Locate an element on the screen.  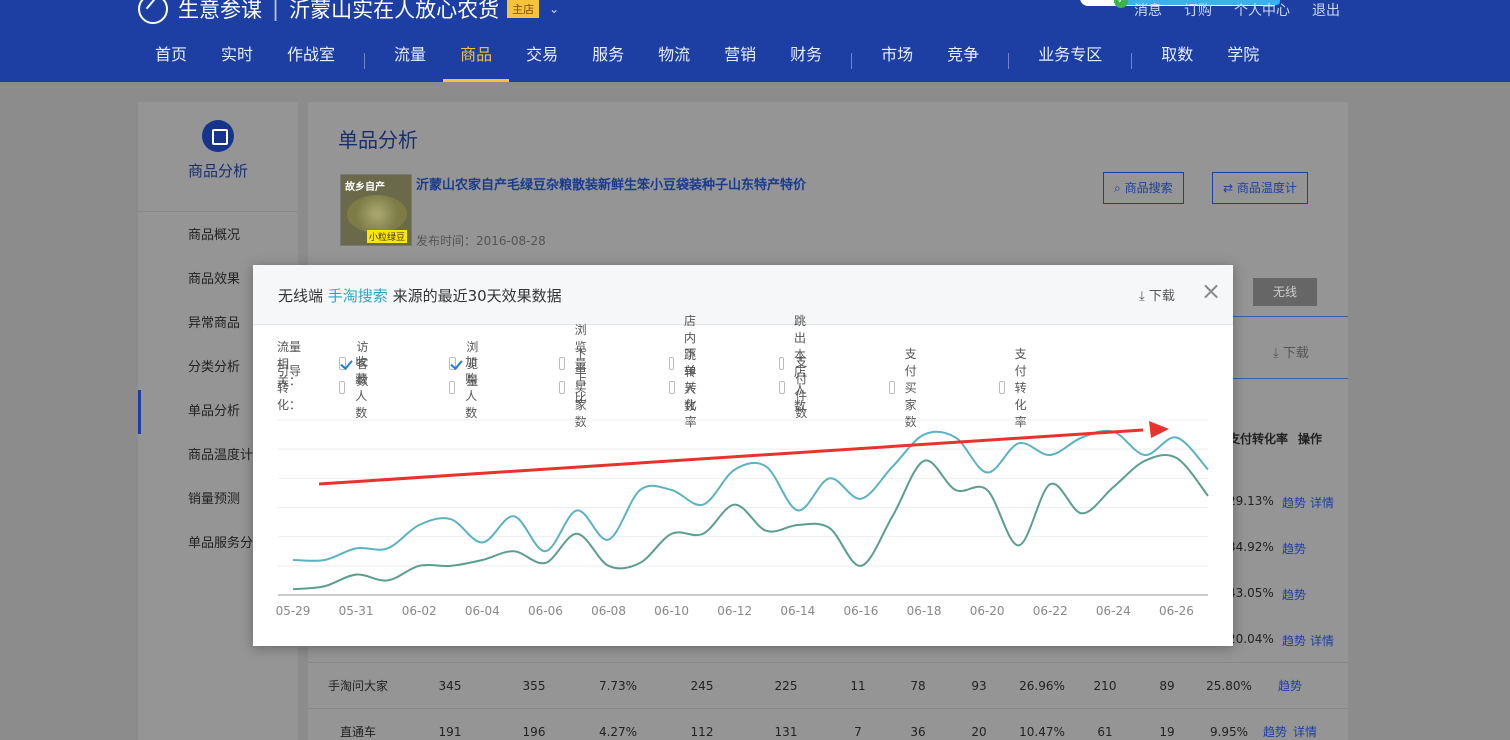
sidebar-item-overview: 商品概况 is located at coordinates (218, 236).